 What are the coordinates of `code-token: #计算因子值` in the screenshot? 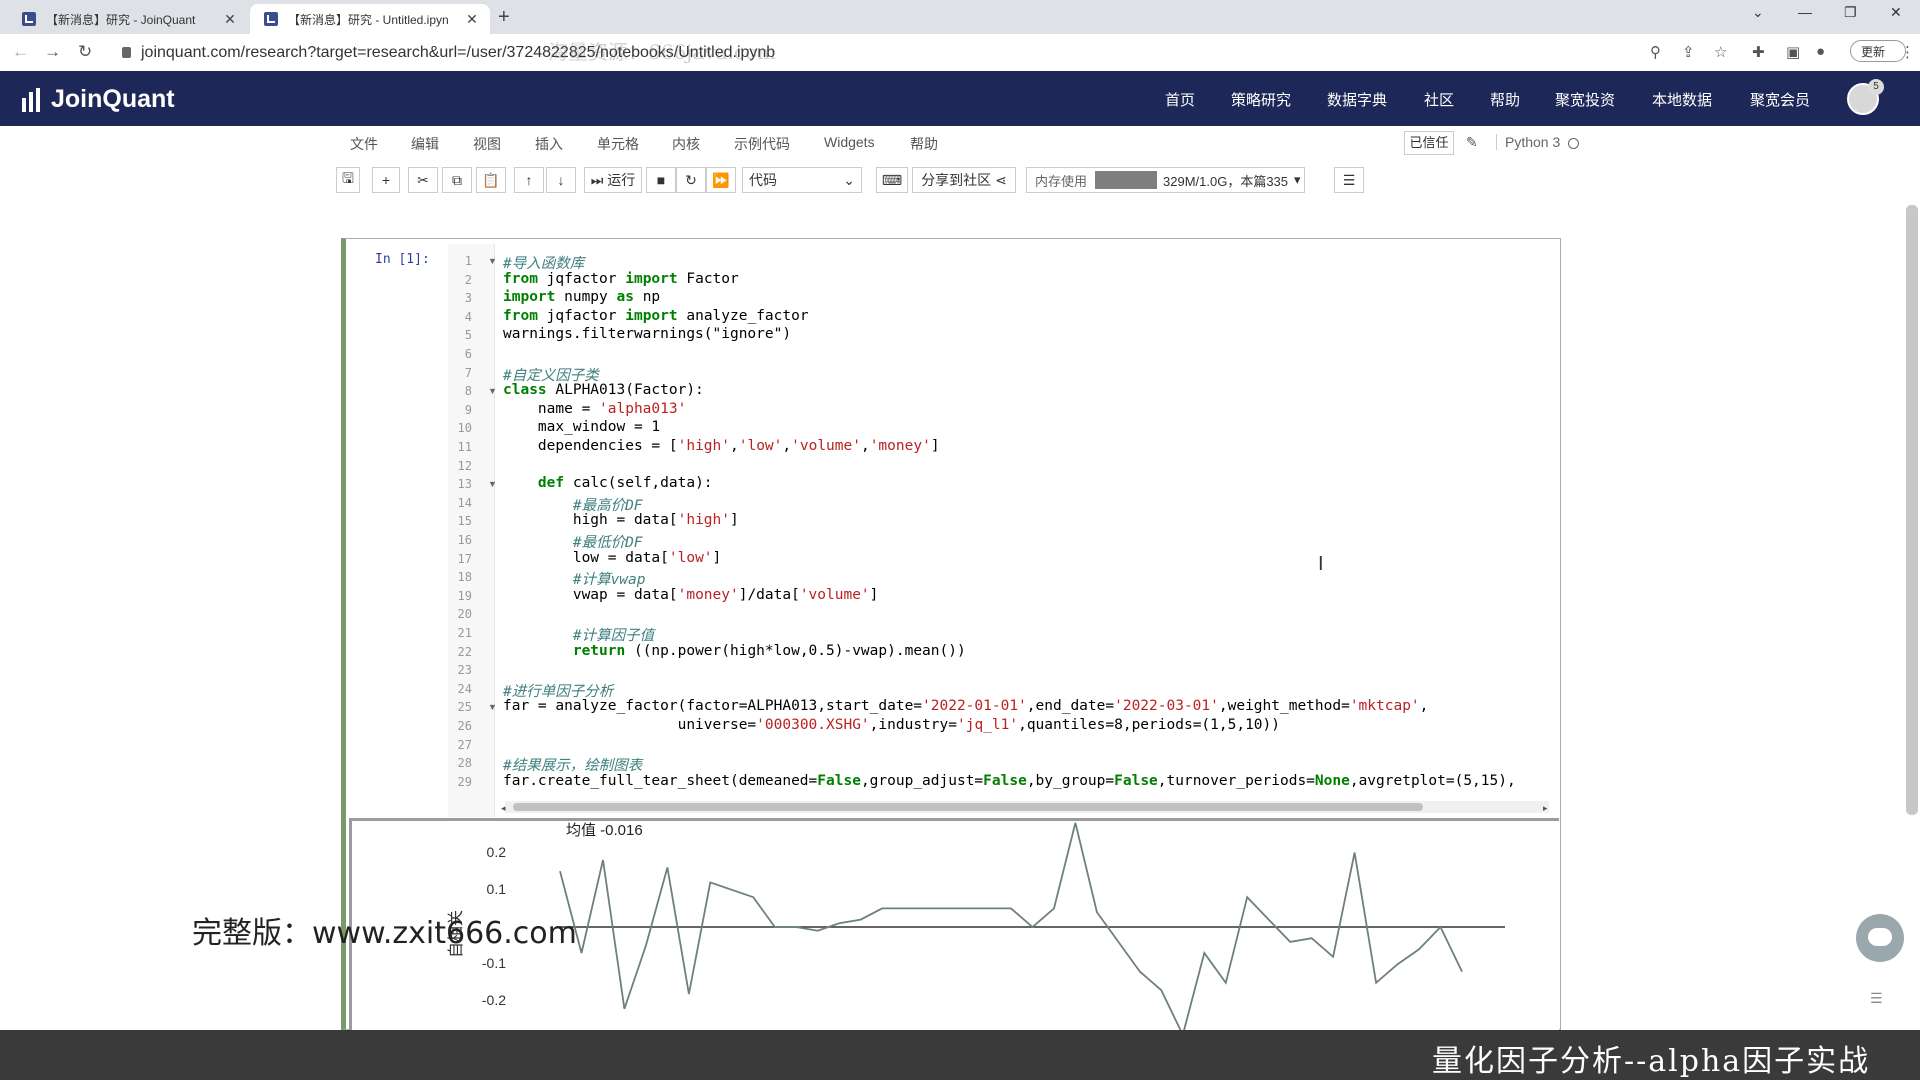 It's located at (613, 636).